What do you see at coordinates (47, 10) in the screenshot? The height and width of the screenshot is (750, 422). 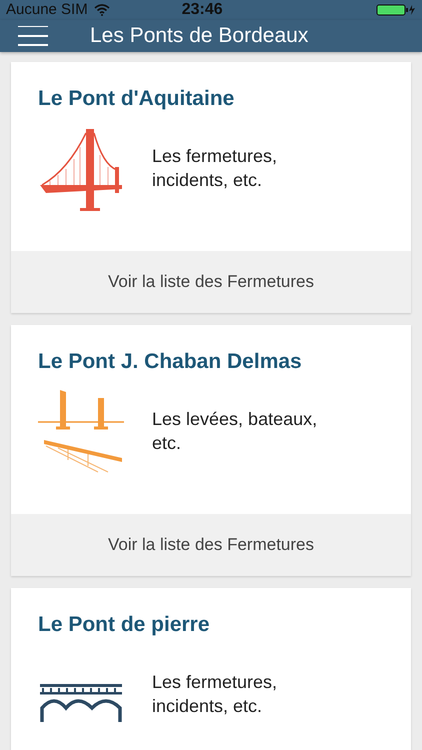 I see `carrier-label: Aucune SIM` at bounding box center [47, 10].